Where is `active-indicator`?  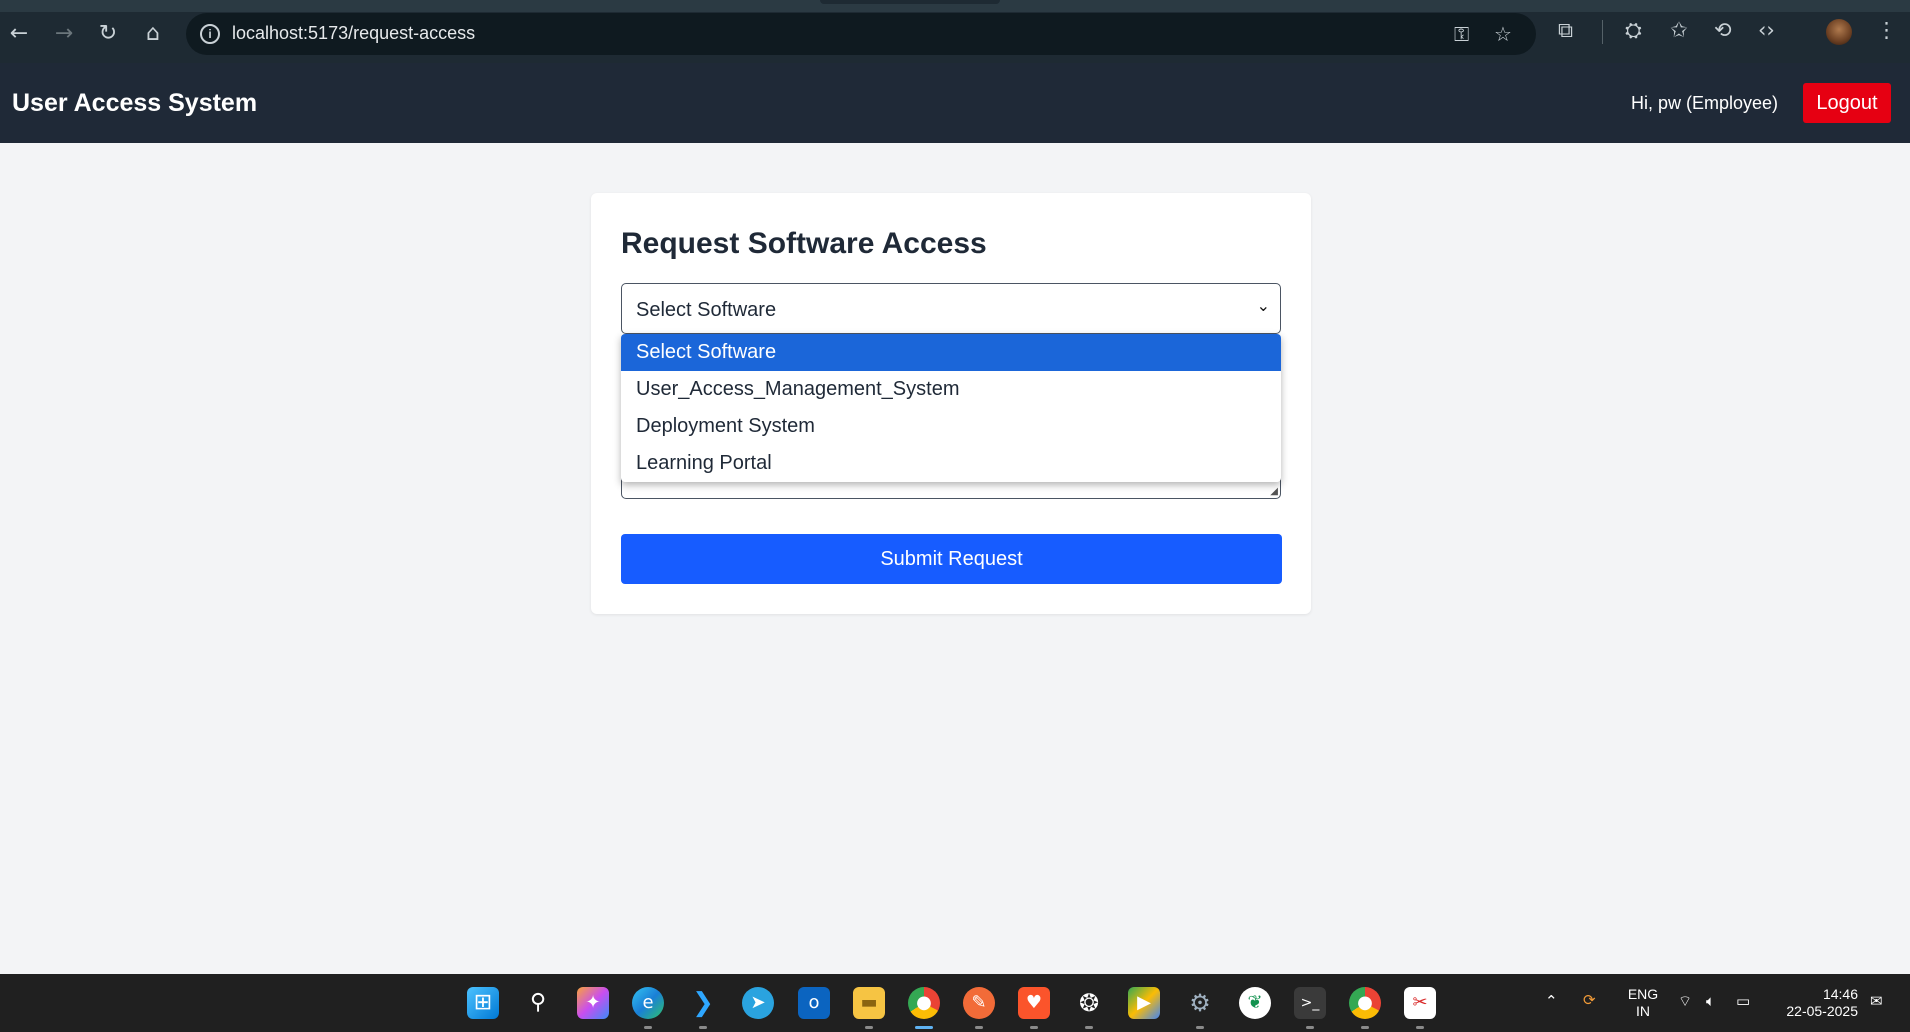 active-indicator is located at coordinates (924, 1027).